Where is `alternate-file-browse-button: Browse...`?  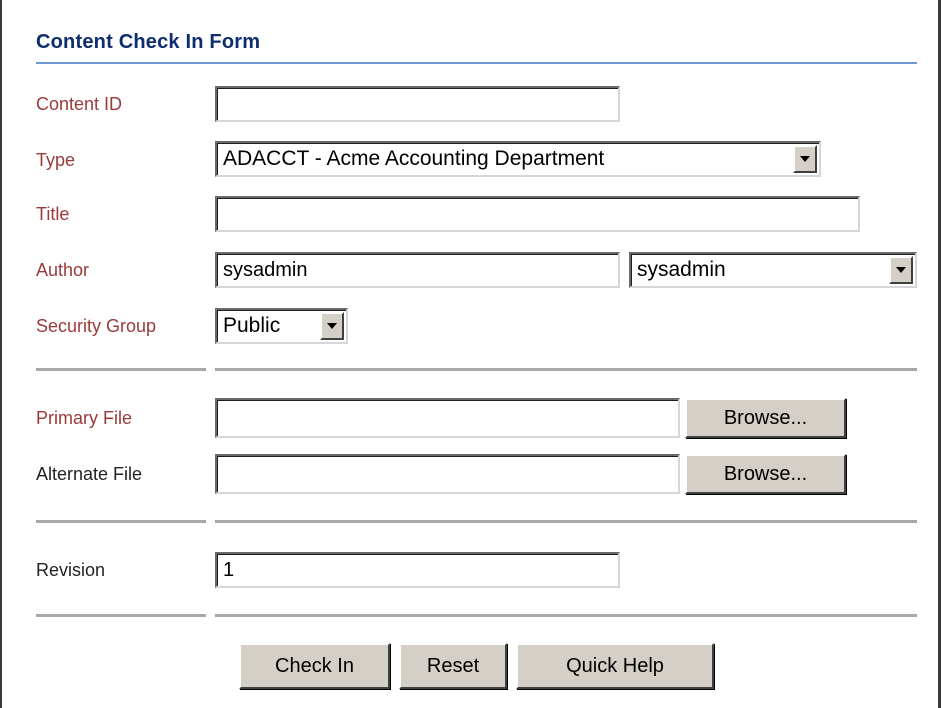
alternate-file-browse-button: Browse... is located at coordinates (765, 474).